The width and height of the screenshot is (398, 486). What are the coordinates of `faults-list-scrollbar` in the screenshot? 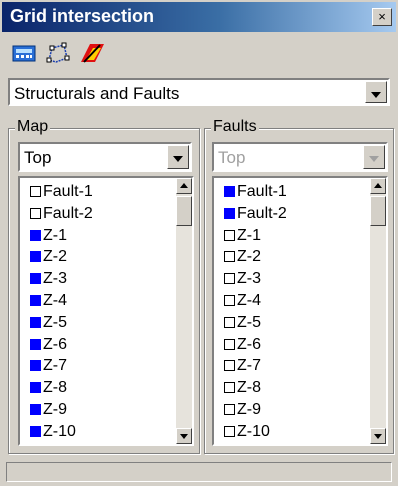 It's located at (378, 311).